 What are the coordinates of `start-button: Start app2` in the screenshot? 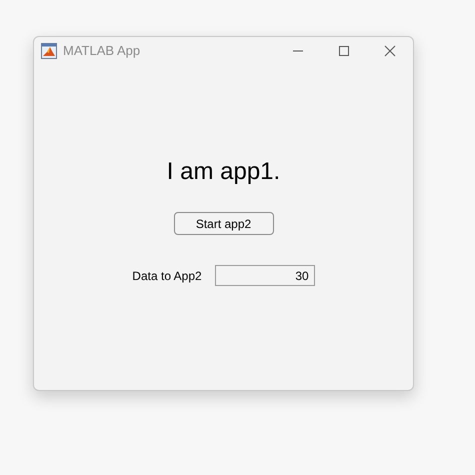 It's located at (224, 223).